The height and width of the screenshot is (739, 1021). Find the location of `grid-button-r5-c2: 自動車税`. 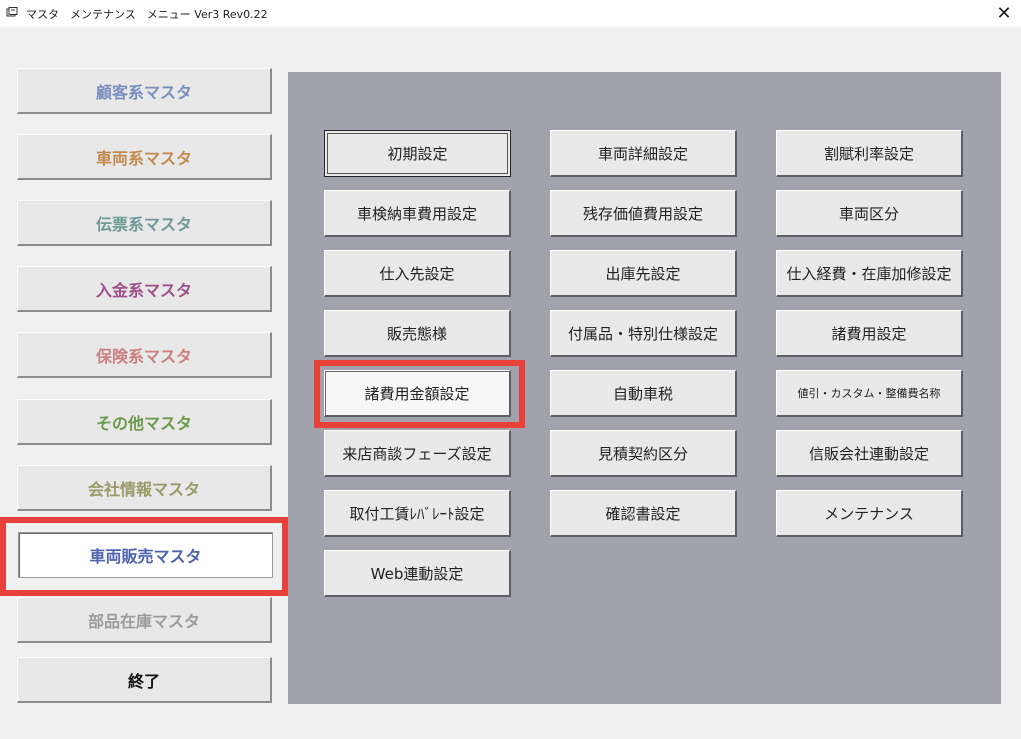

grid-button-r5-c2: 自動車税 is located at coordinates (643, 393).